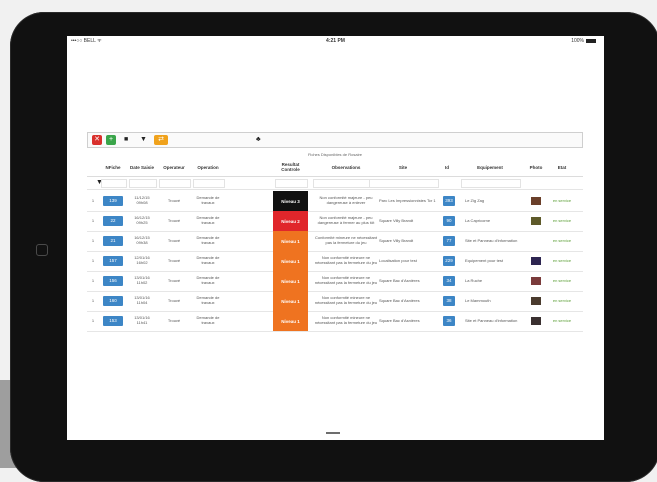 The width and height of the screenshot is (657, 482). Describe the element at coordinates (491, 240) in the screenshot. I see `equipement-cell: Site et Panneau d'information` at that location.